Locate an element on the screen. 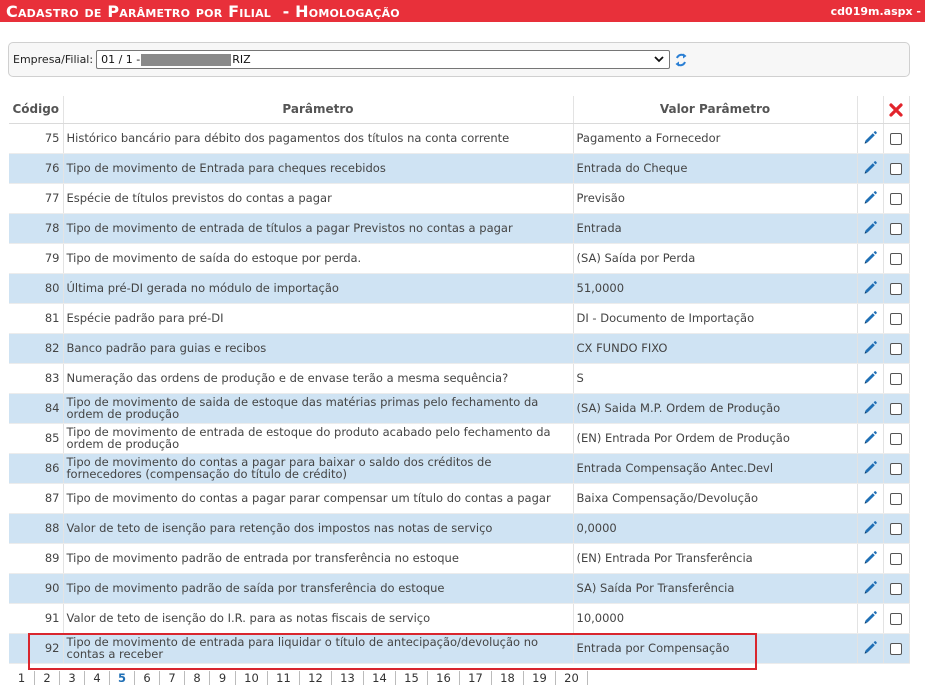 This screenshot has height=697, width=925. cell-value: 51,0000 is located at coordinates (715, 288).